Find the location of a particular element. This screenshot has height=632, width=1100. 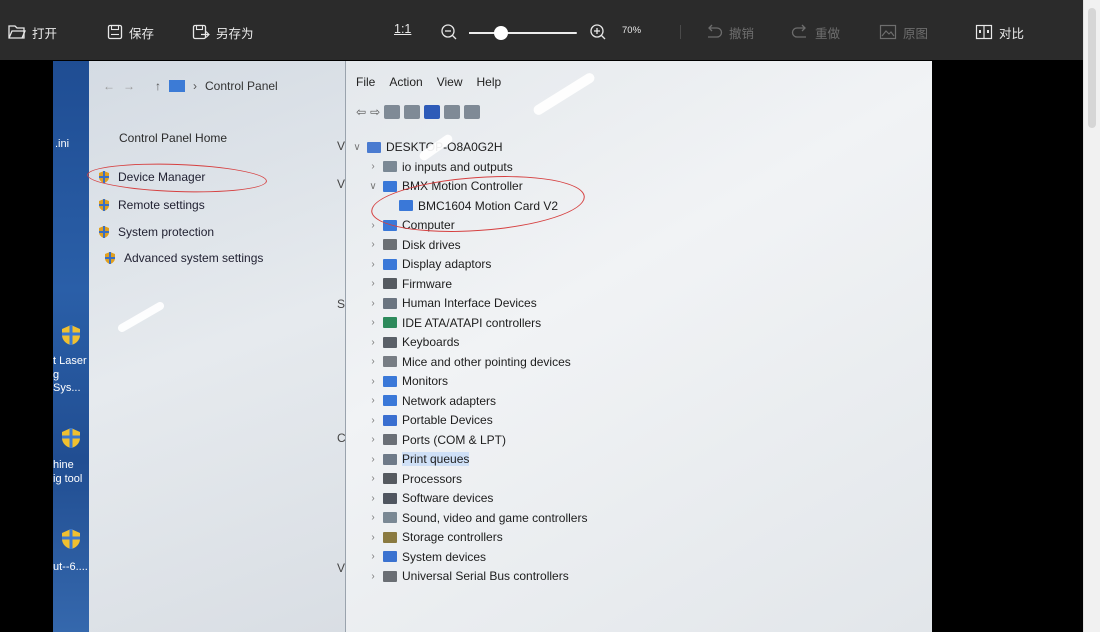

compare-icon is located at coordinates (984, 32).